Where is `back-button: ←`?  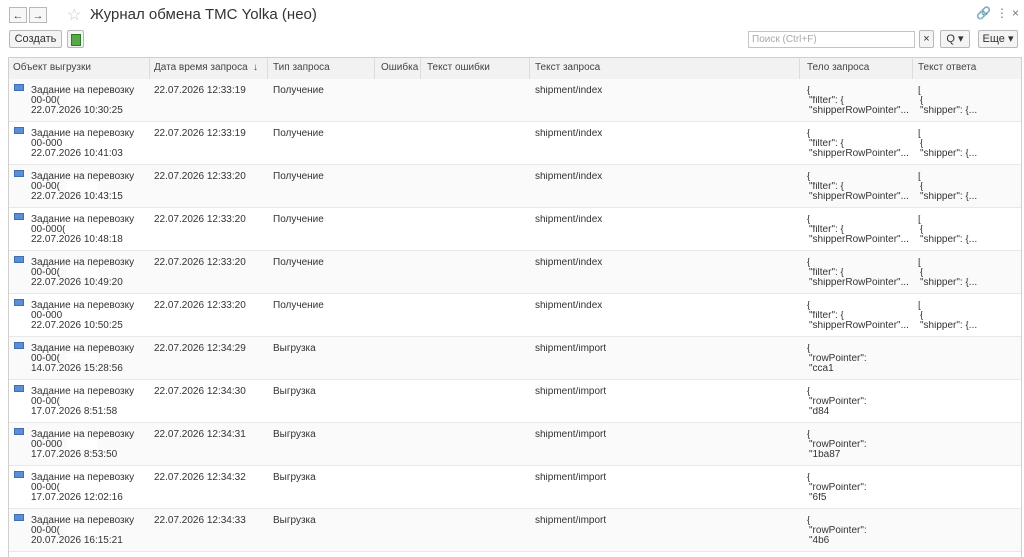 back-button: ← is located at coordinates (18, 15).